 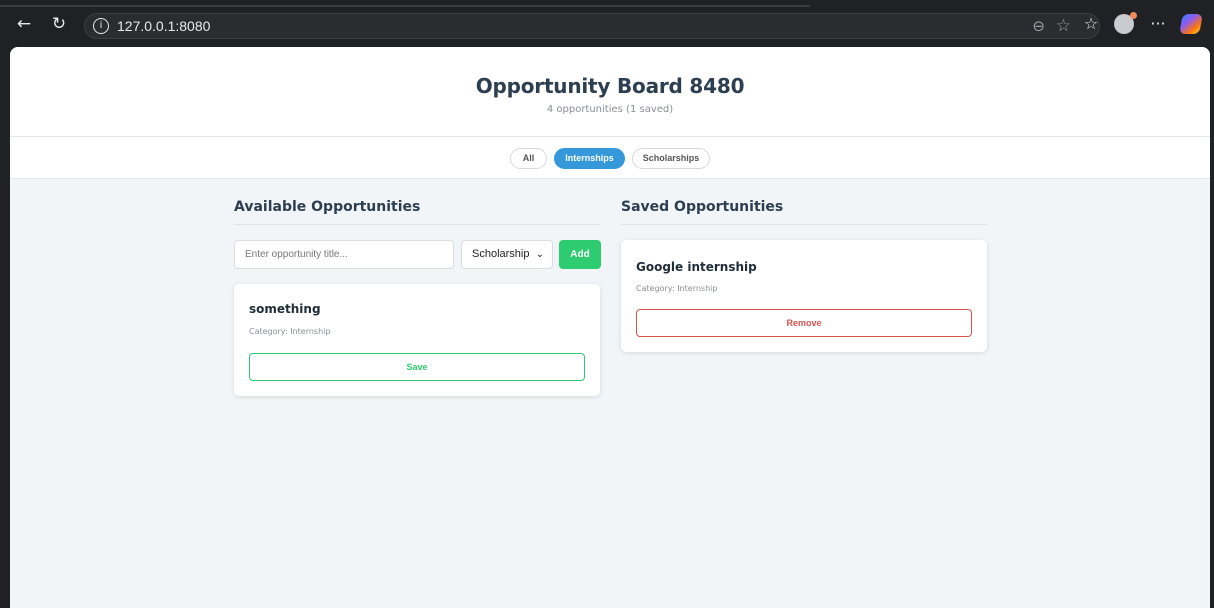 I want to click on page-title: Opportunity Board 8480, so click(x=610, y=86).